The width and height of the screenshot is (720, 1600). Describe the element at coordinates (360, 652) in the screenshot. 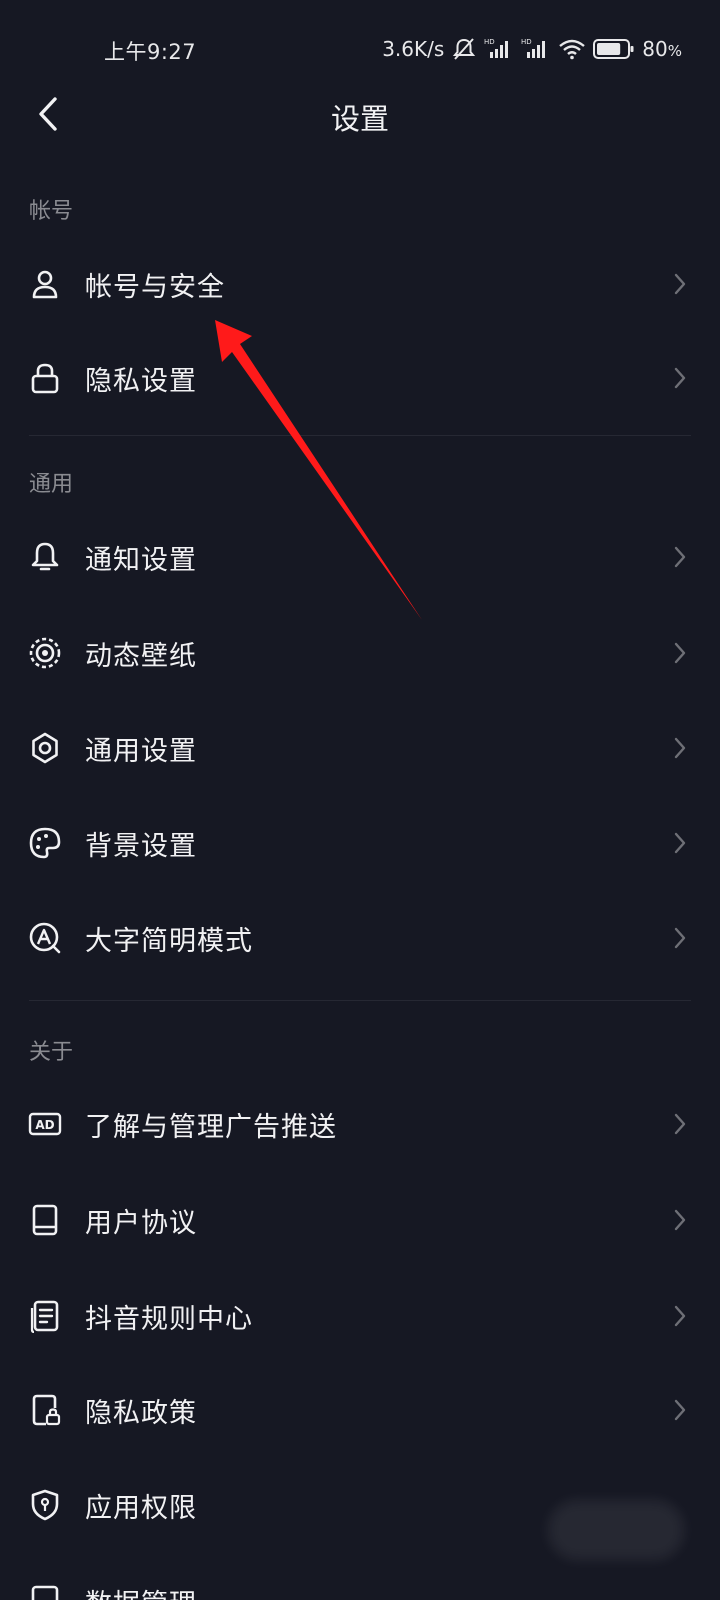

I see `settings-item-live-wallpaper: 动态壁纸` at that location.